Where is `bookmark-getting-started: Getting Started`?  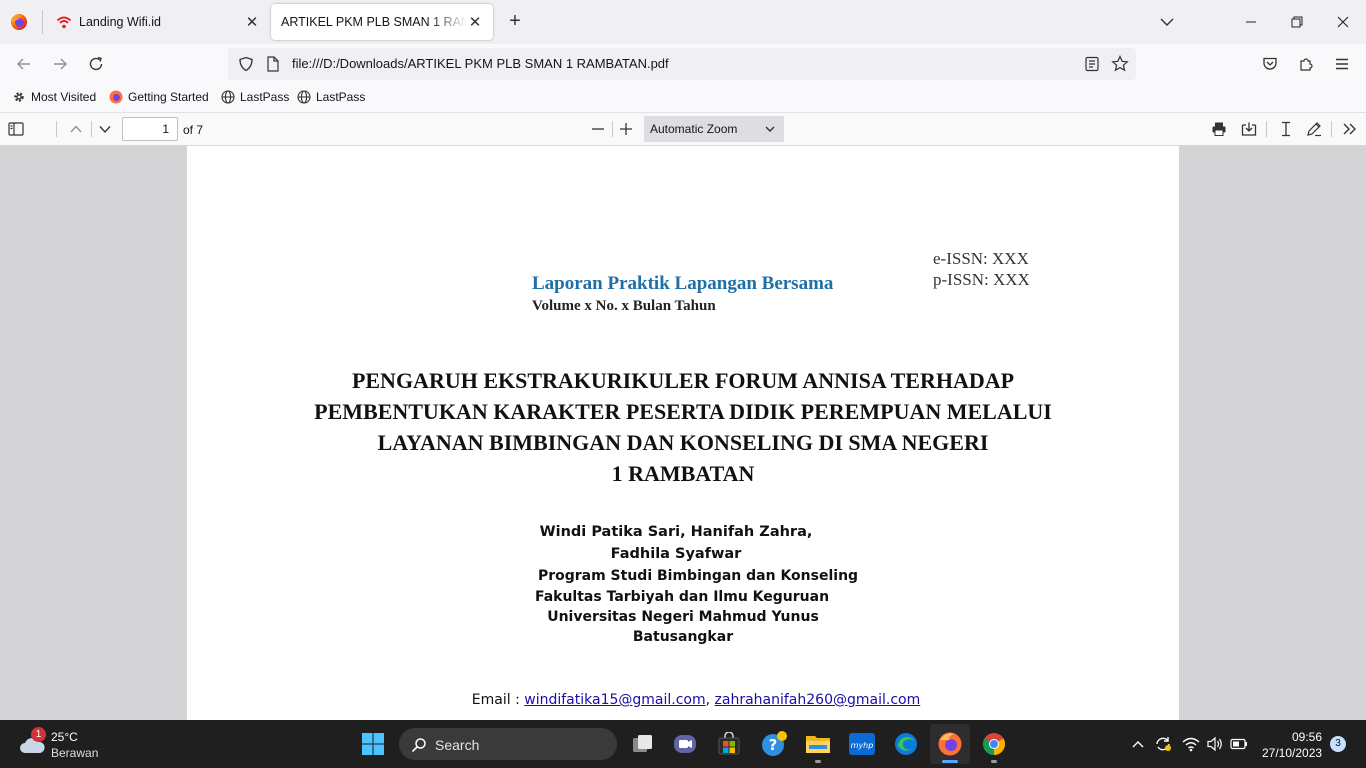 bookmark-getting-started: Getting Started is located at coordinates (159, 97).